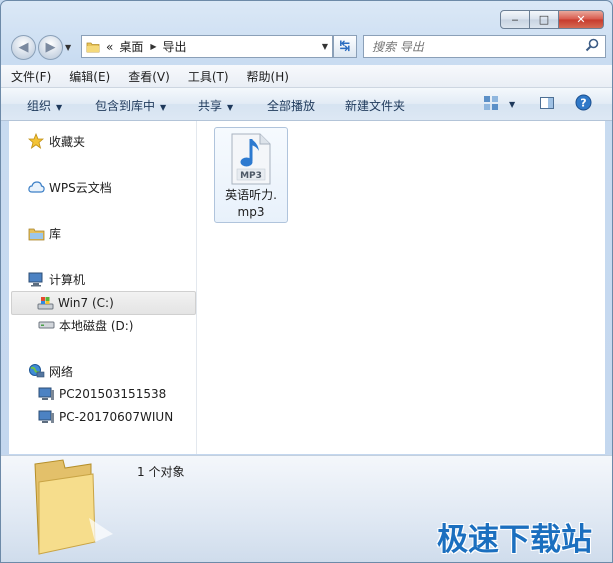  I want to click on forward-arrow-icon: ▶, so click(50, 47).